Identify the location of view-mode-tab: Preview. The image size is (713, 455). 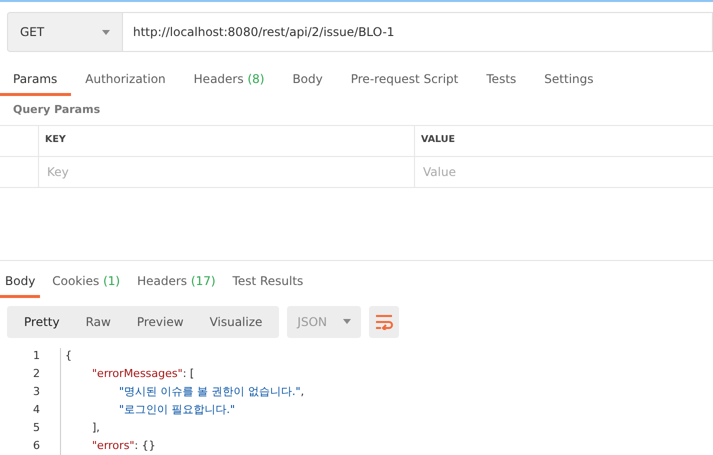
(160, 322).